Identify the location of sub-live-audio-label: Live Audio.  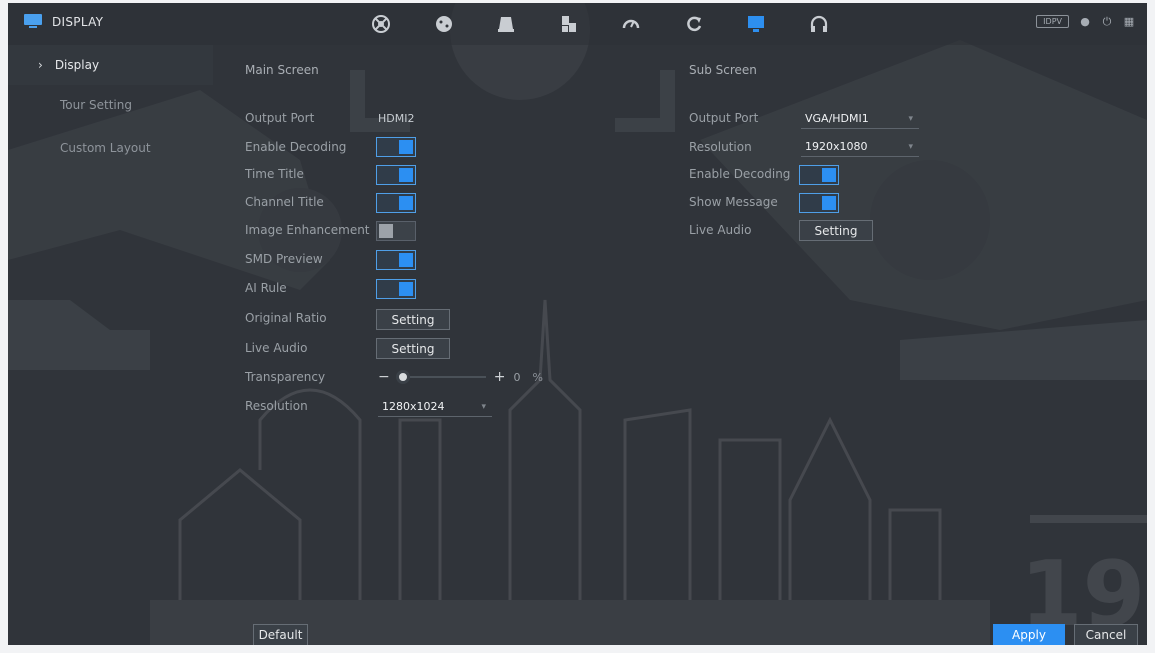
(720, 230).